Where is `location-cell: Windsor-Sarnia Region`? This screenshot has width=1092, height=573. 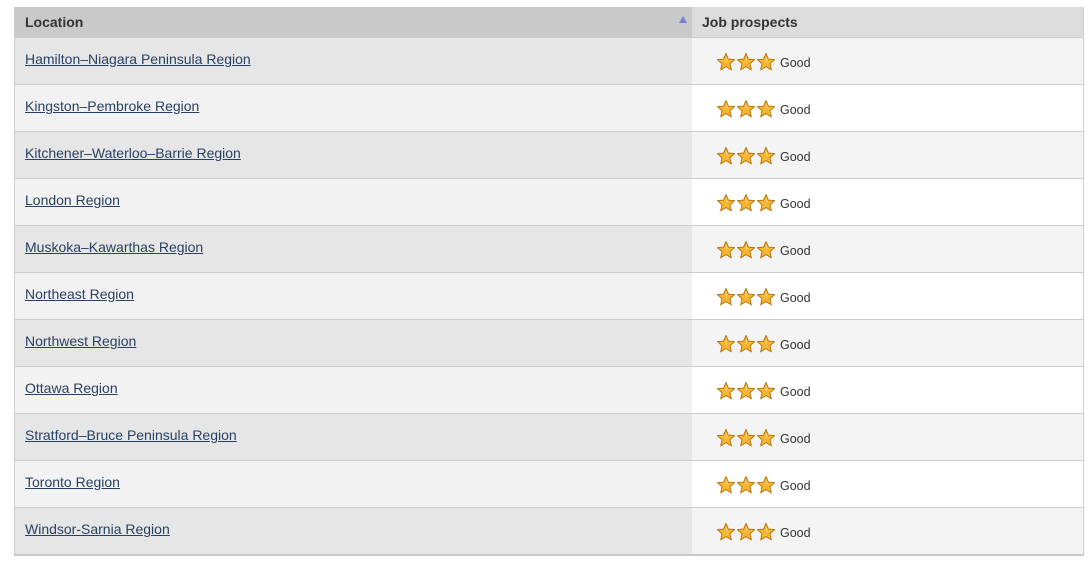 location-cell: Windsor-Sarnia Region is located at coordinates (353, 530).